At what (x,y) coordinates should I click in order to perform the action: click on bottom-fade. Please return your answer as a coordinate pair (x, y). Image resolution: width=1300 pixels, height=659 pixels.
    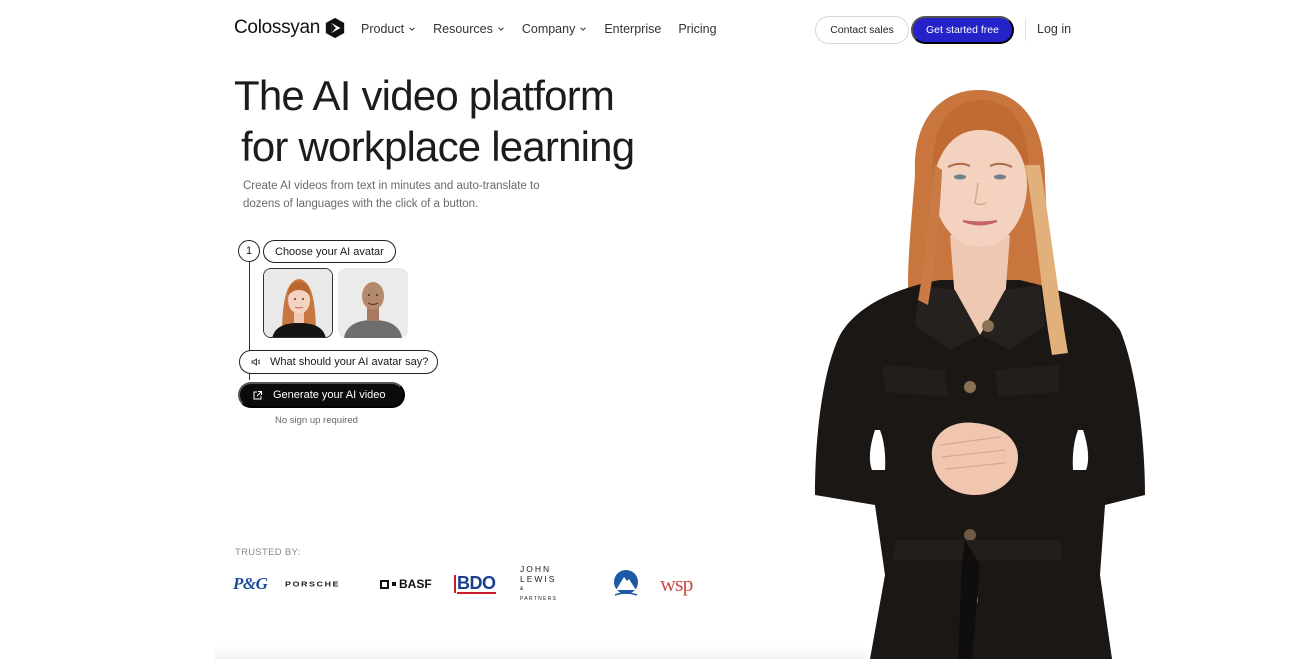
    Looking at the image, I should click on (540, 652).